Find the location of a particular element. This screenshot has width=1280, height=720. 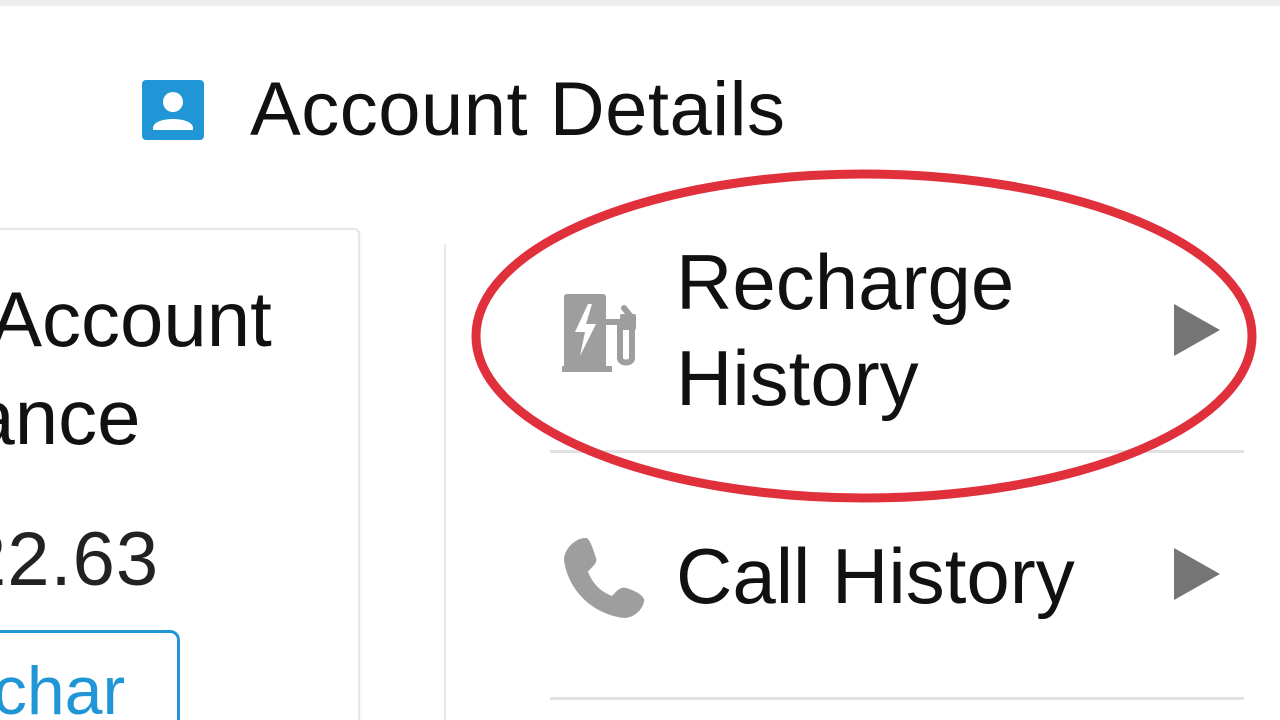

balance-label-line1: Account is located at coordinates (136, 319).